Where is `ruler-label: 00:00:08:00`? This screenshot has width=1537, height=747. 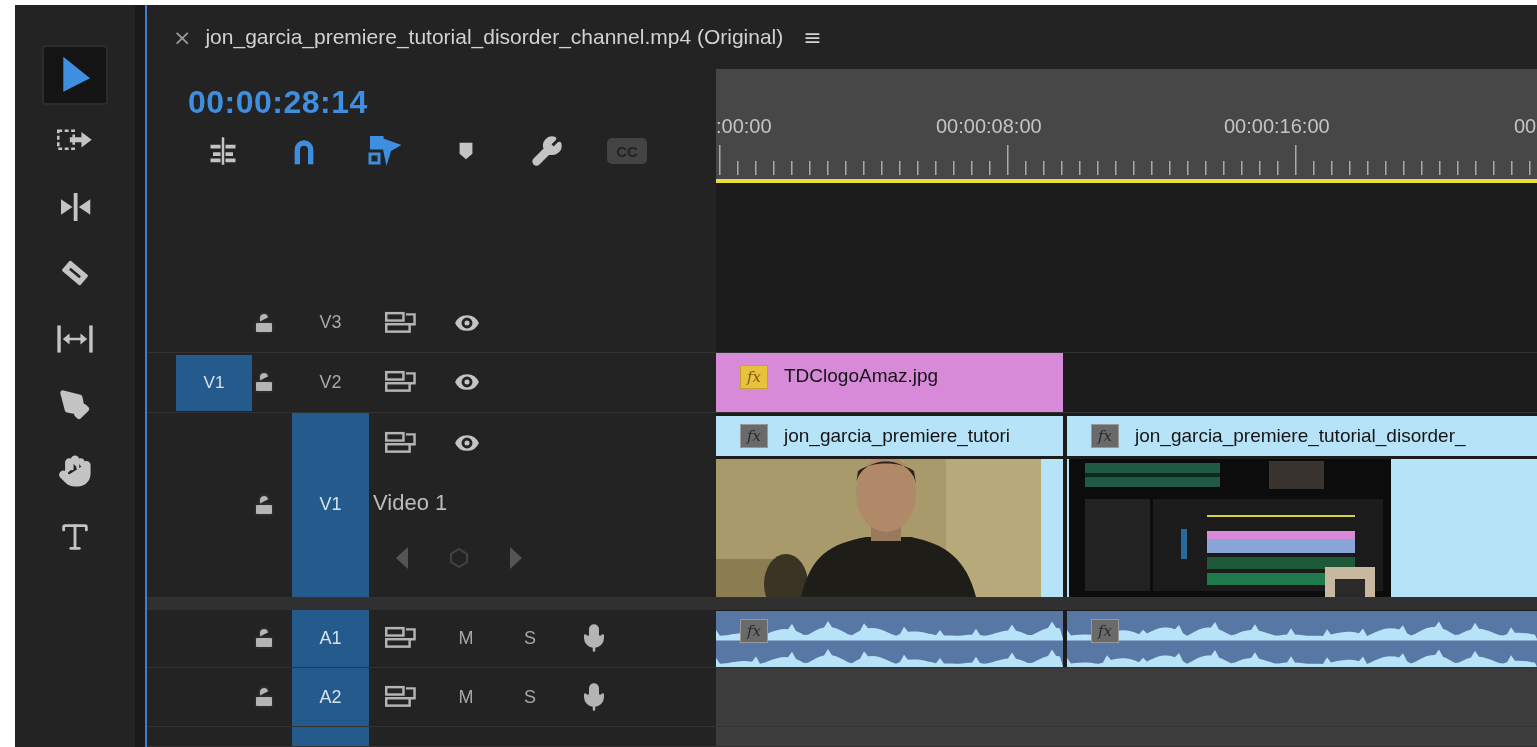 ruler-label: 00:00:08:00 is located at coordinates (989, 127).